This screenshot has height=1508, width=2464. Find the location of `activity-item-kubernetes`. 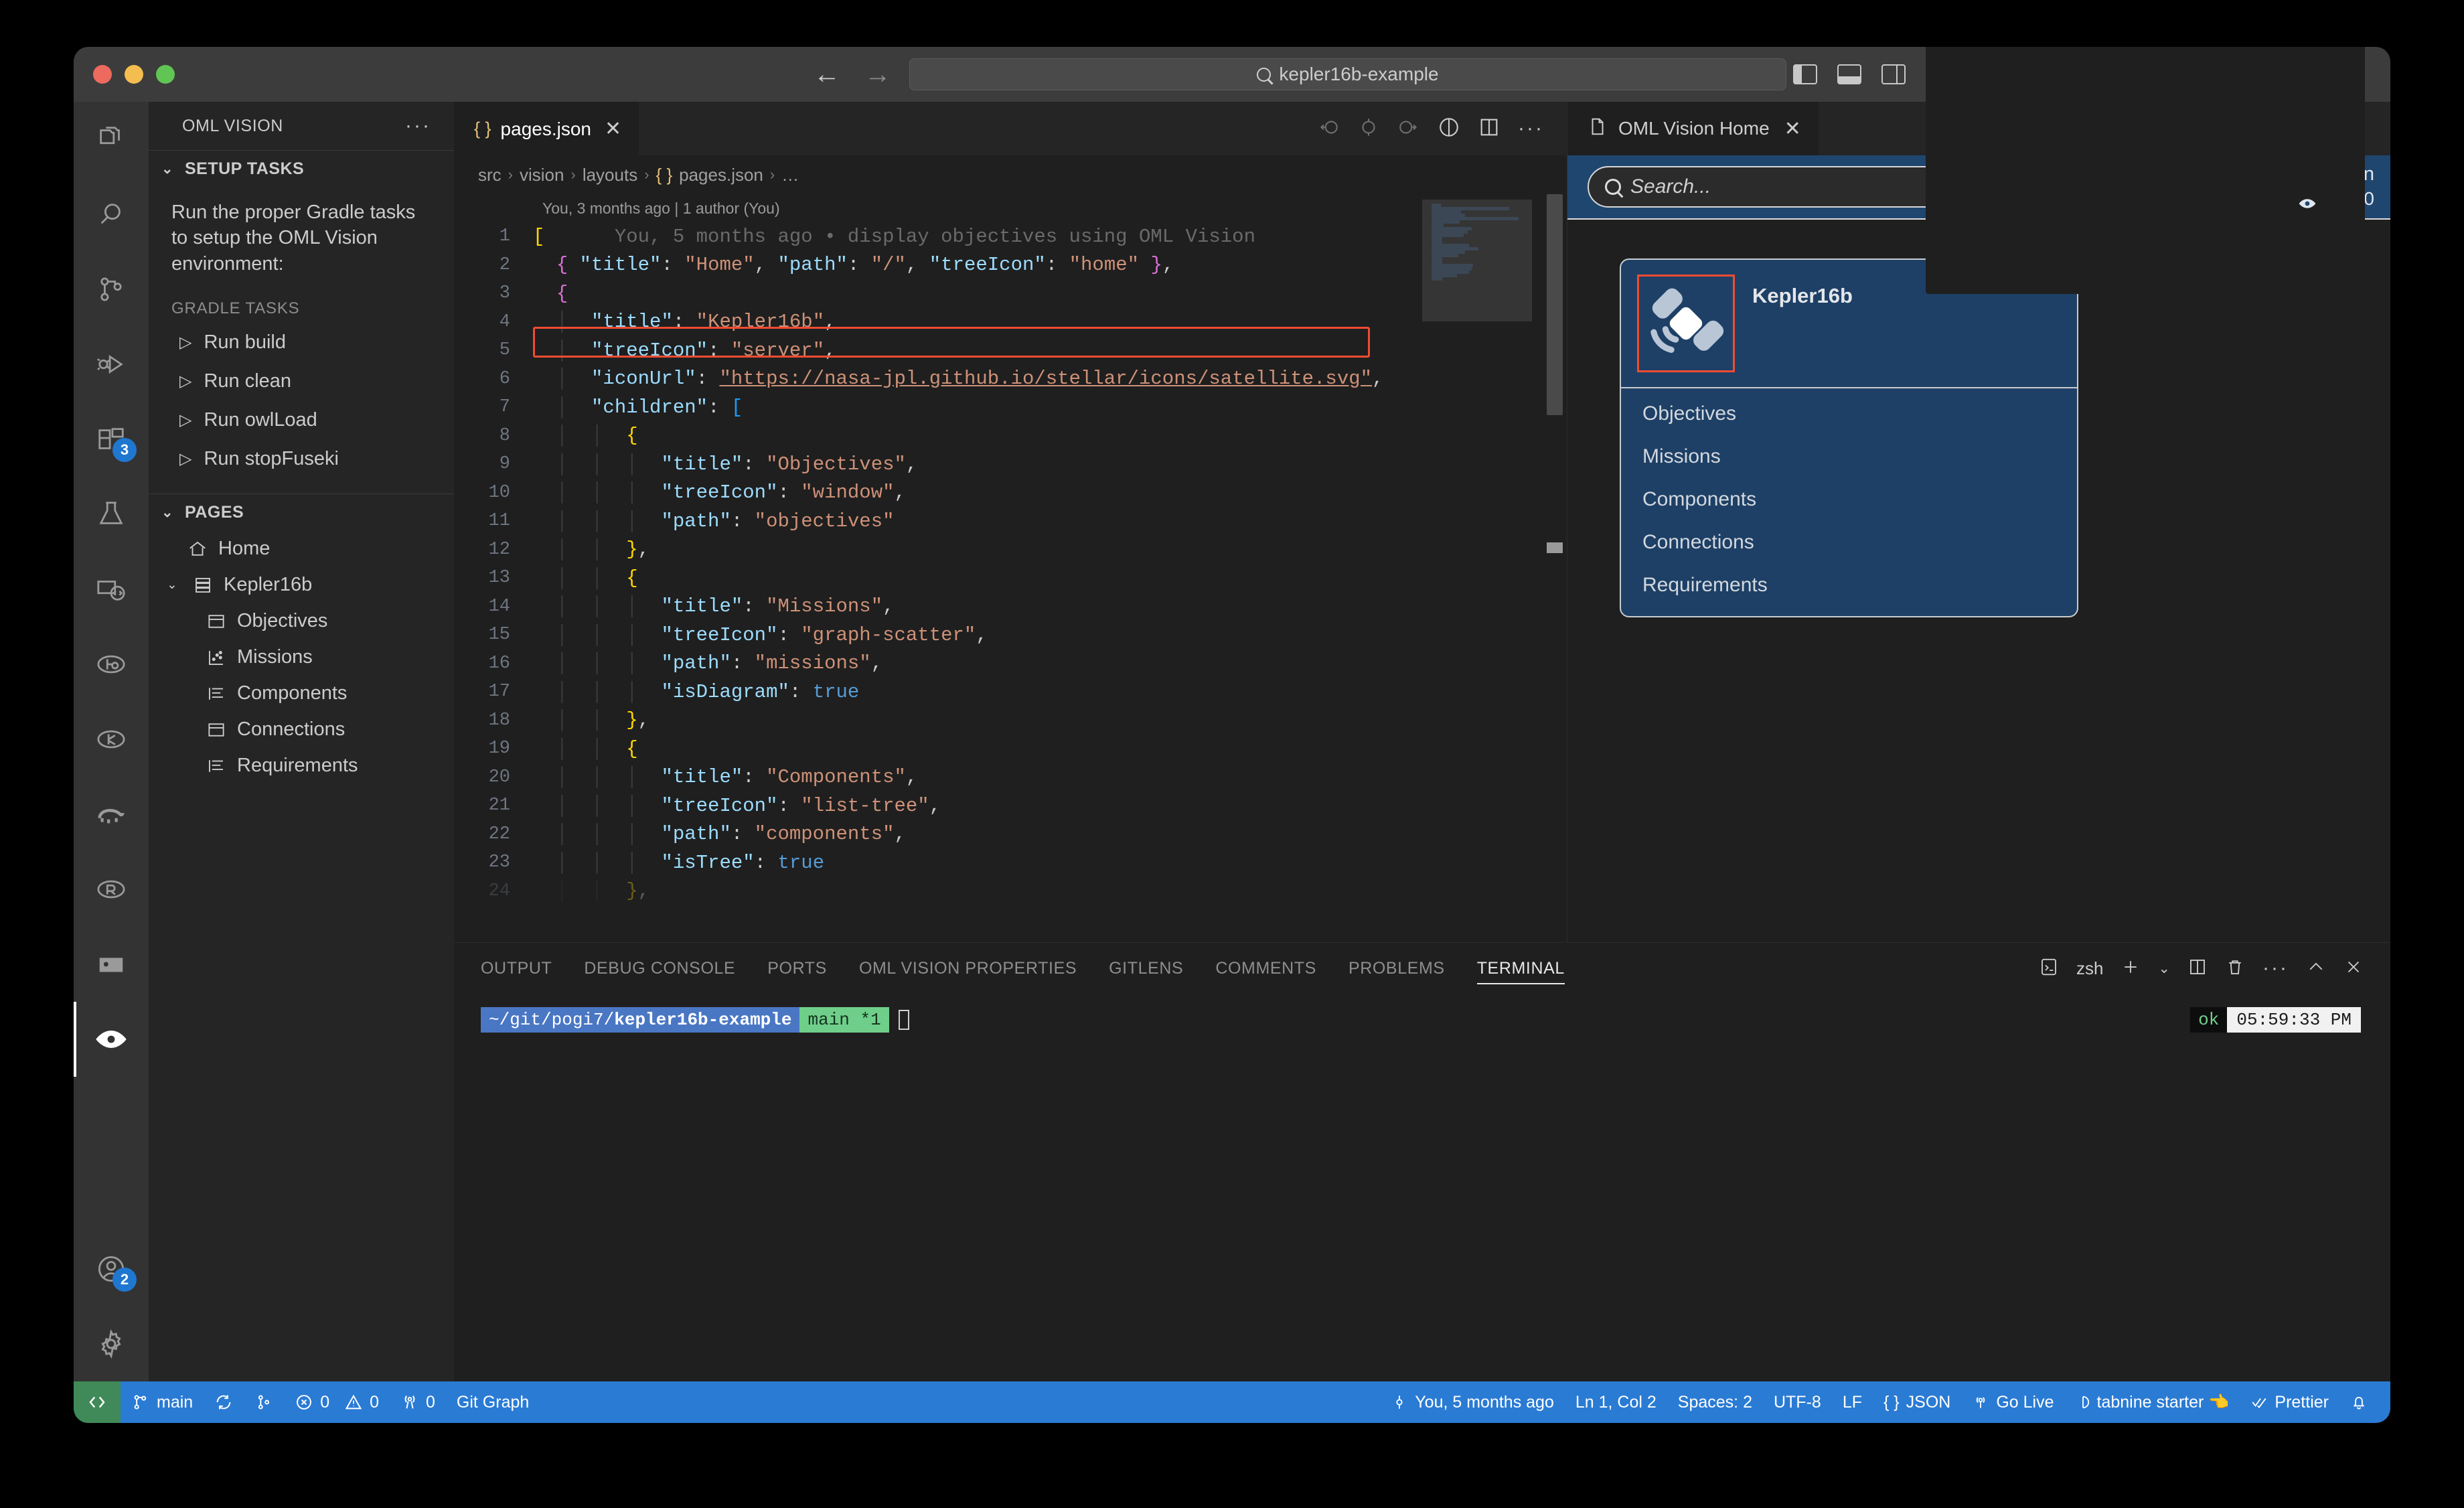

activity-item-kubernetes is located at coordinates (111, 739).